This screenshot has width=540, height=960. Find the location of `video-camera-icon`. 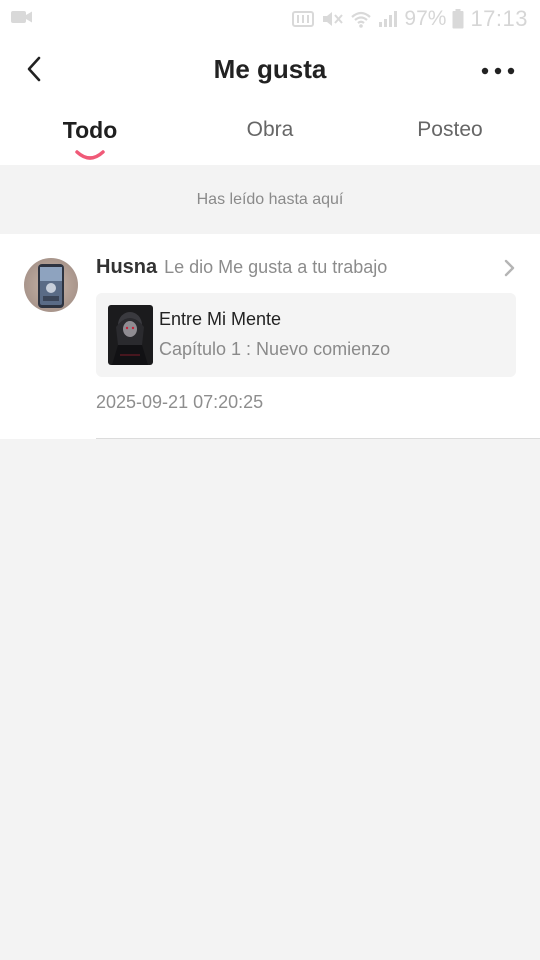

video-camera-icon is located at coordinates (22, 19).